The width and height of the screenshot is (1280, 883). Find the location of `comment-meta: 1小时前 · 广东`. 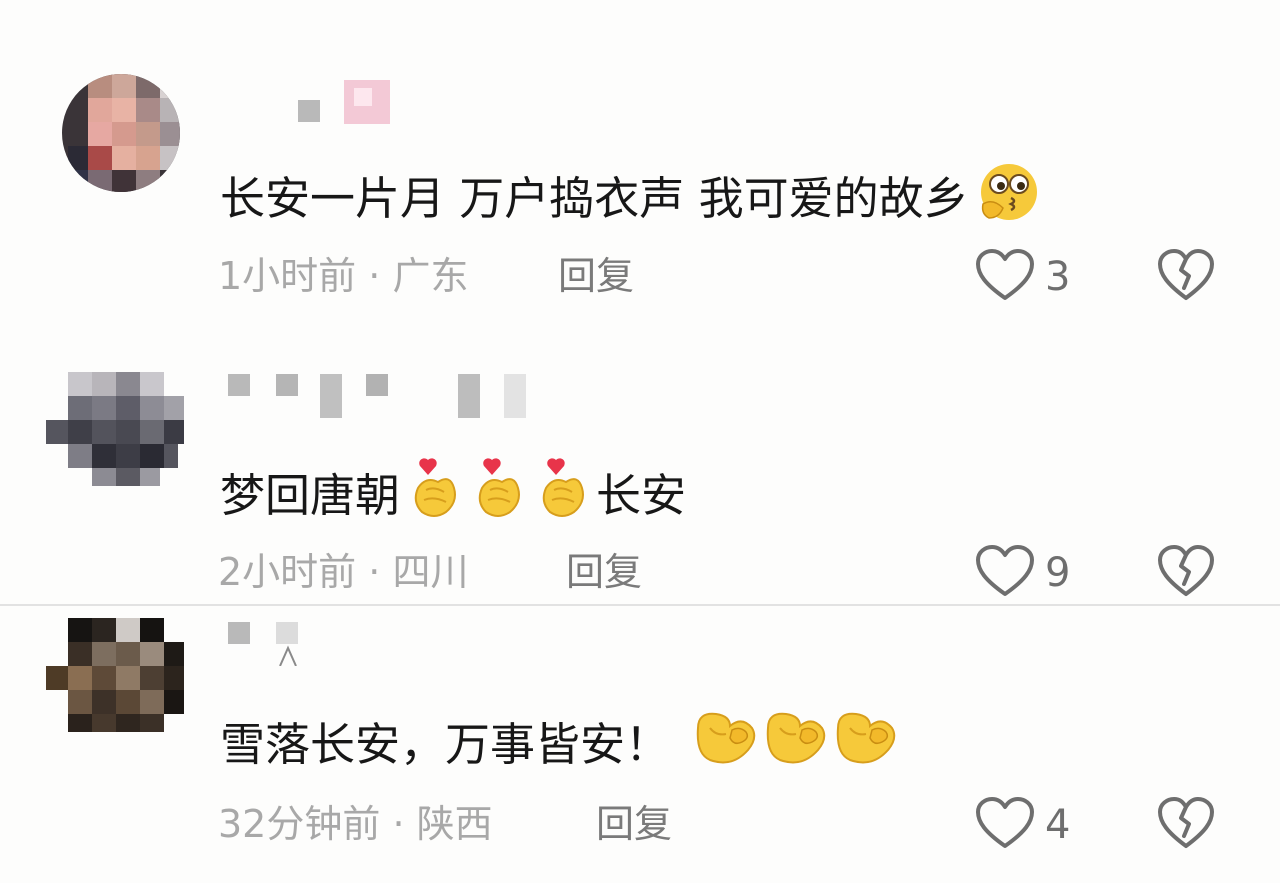

comment-meta: 1小时前 · 广东 is located at coordinates (343, 276).